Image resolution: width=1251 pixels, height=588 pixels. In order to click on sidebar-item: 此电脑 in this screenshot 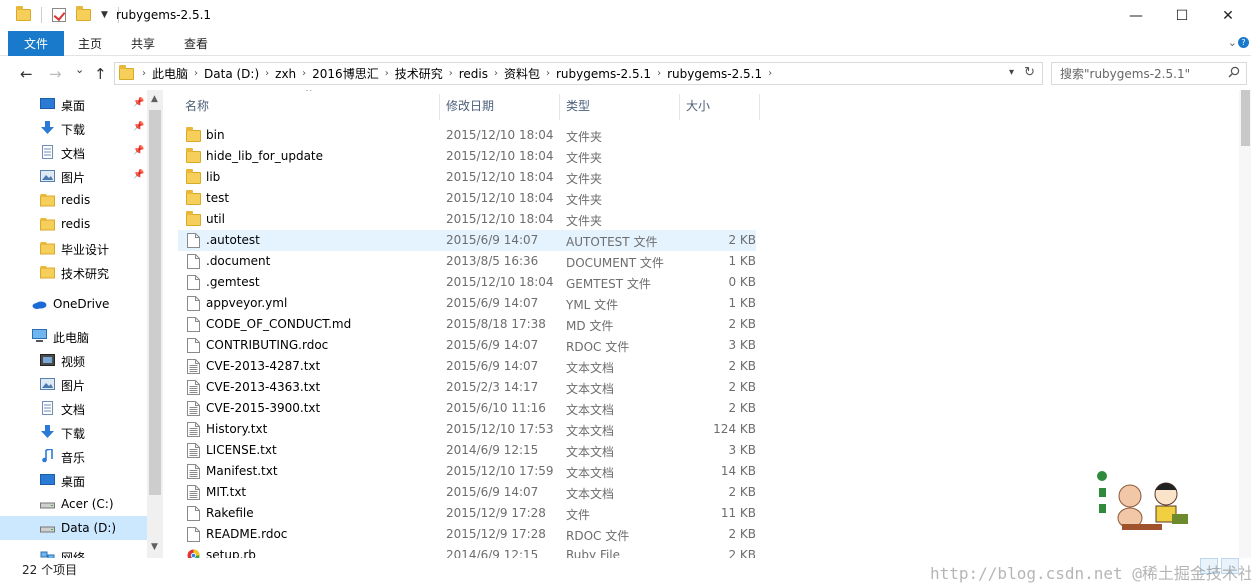, I will do `click(73, 336)`.